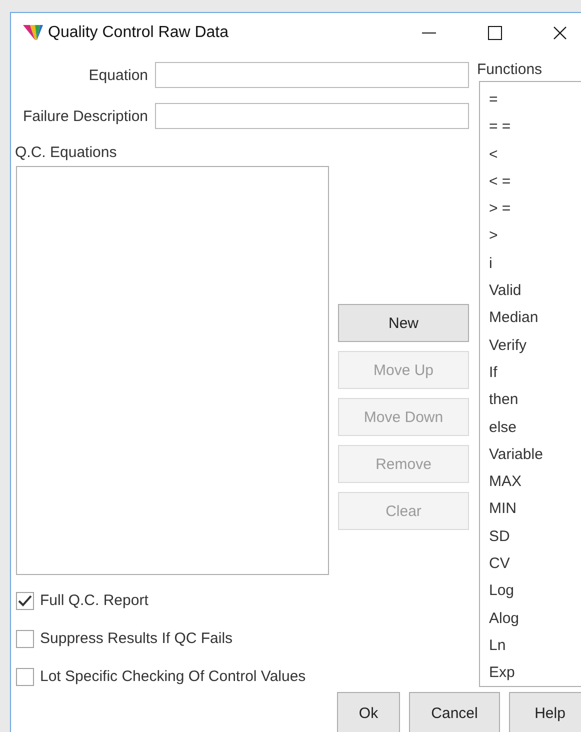  I want to click on function-item: Median, so click(535, 318).